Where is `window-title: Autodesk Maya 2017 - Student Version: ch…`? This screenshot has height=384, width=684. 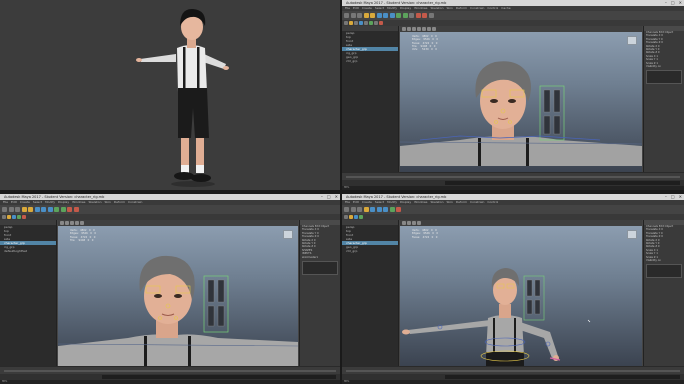
window-title: Autodesk Maya 2017 - Student Version: ch… is located at coordinates (54, 197).